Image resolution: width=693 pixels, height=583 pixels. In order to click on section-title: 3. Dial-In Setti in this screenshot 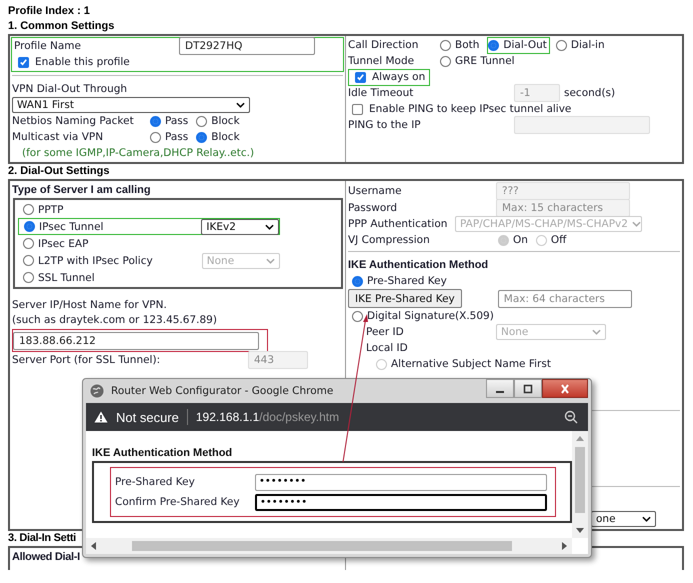, I will do `click(42, 538)`.